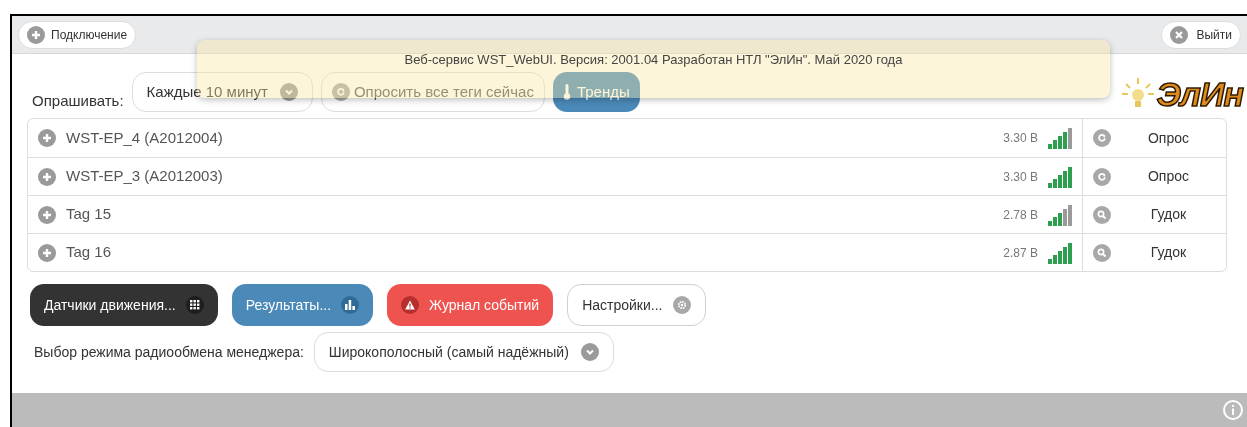 This screenshot has height=427, width=1247. What do you see at coordinates (89, 214) in the screenshot?
I see `tag-name: Tag 15` at bounding box center [89, 214].